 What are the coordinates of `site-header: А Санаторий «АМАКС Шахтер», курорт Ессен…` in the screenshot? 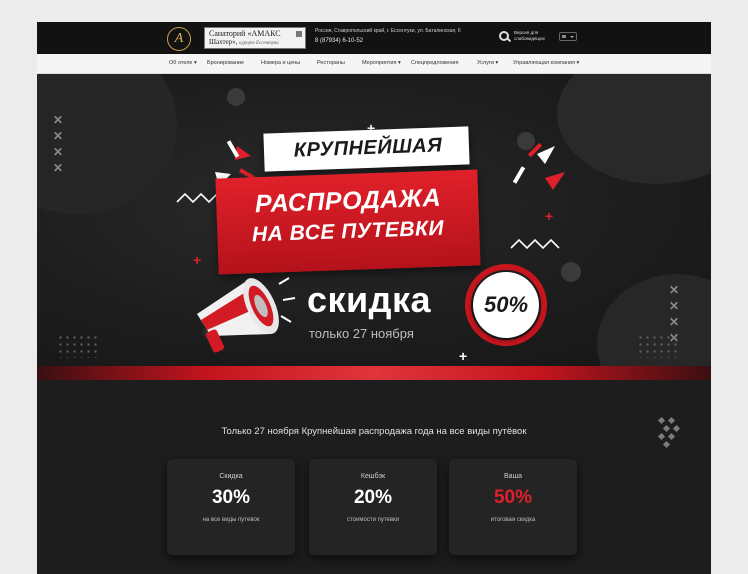 It's located at (374, 38).